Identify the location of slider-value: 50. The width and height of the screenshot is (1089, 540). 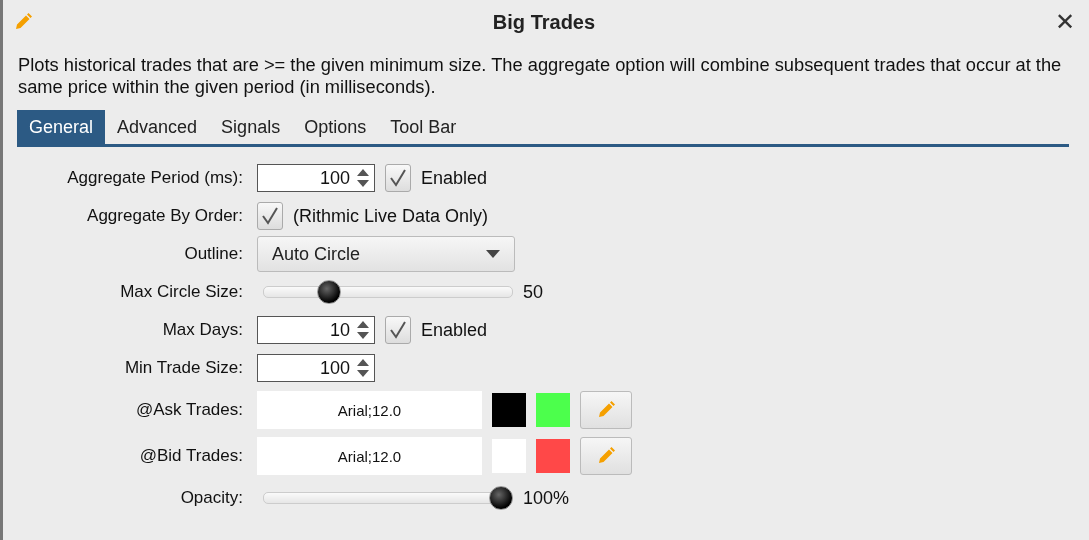
(533, 292).